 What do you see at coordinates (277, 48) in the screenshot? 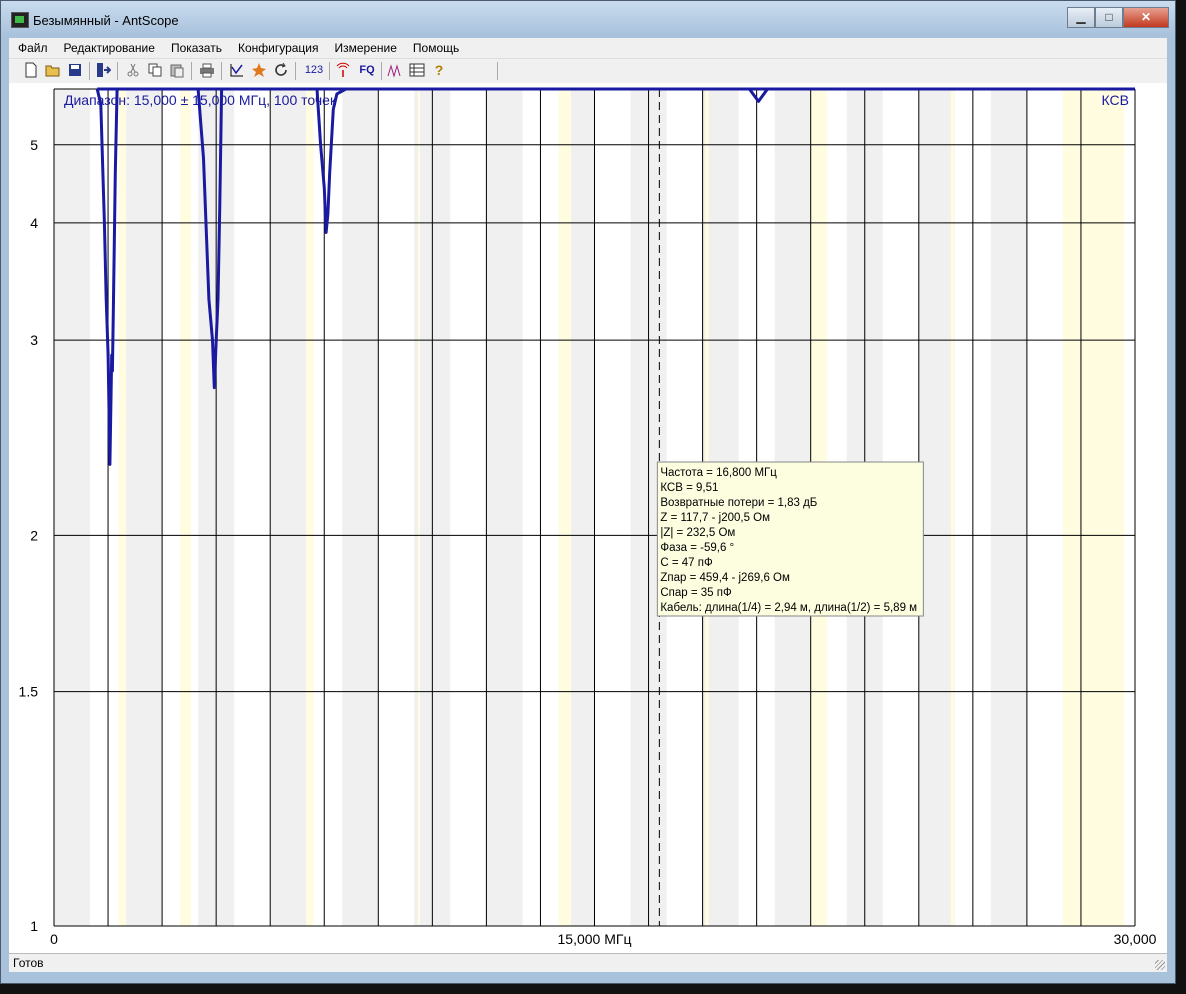
I see `menu-config: Конфигурация` at bounding box center [277, 48].